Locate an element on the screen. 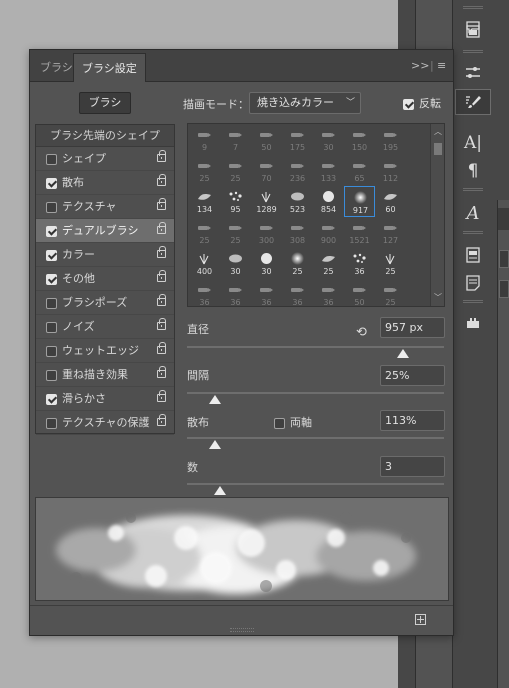 This screenshot has width=509, height=688. scatter-slider-knob is located at coordinates (215, 444).